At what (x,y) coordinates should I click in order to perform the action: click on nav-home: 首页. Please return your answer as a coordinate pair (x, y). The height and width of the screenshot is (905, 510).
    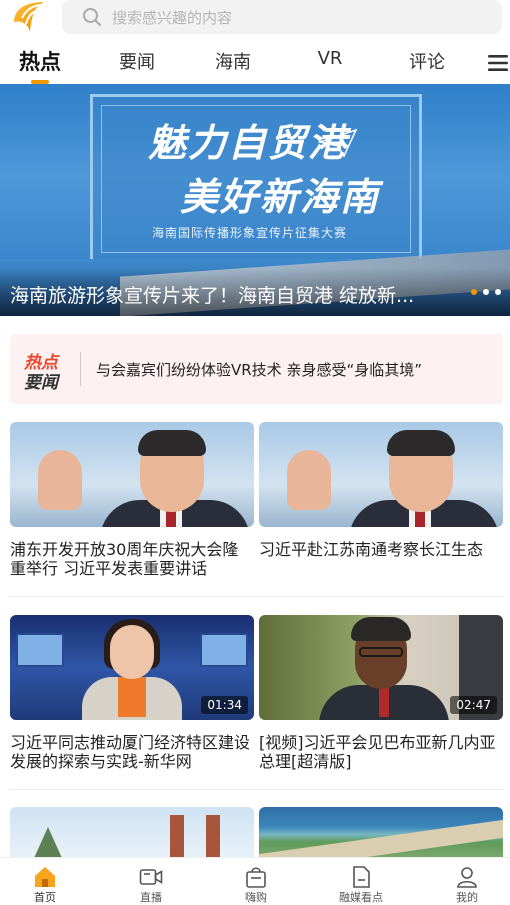
    Looking at the image, I should click on (48, 881).